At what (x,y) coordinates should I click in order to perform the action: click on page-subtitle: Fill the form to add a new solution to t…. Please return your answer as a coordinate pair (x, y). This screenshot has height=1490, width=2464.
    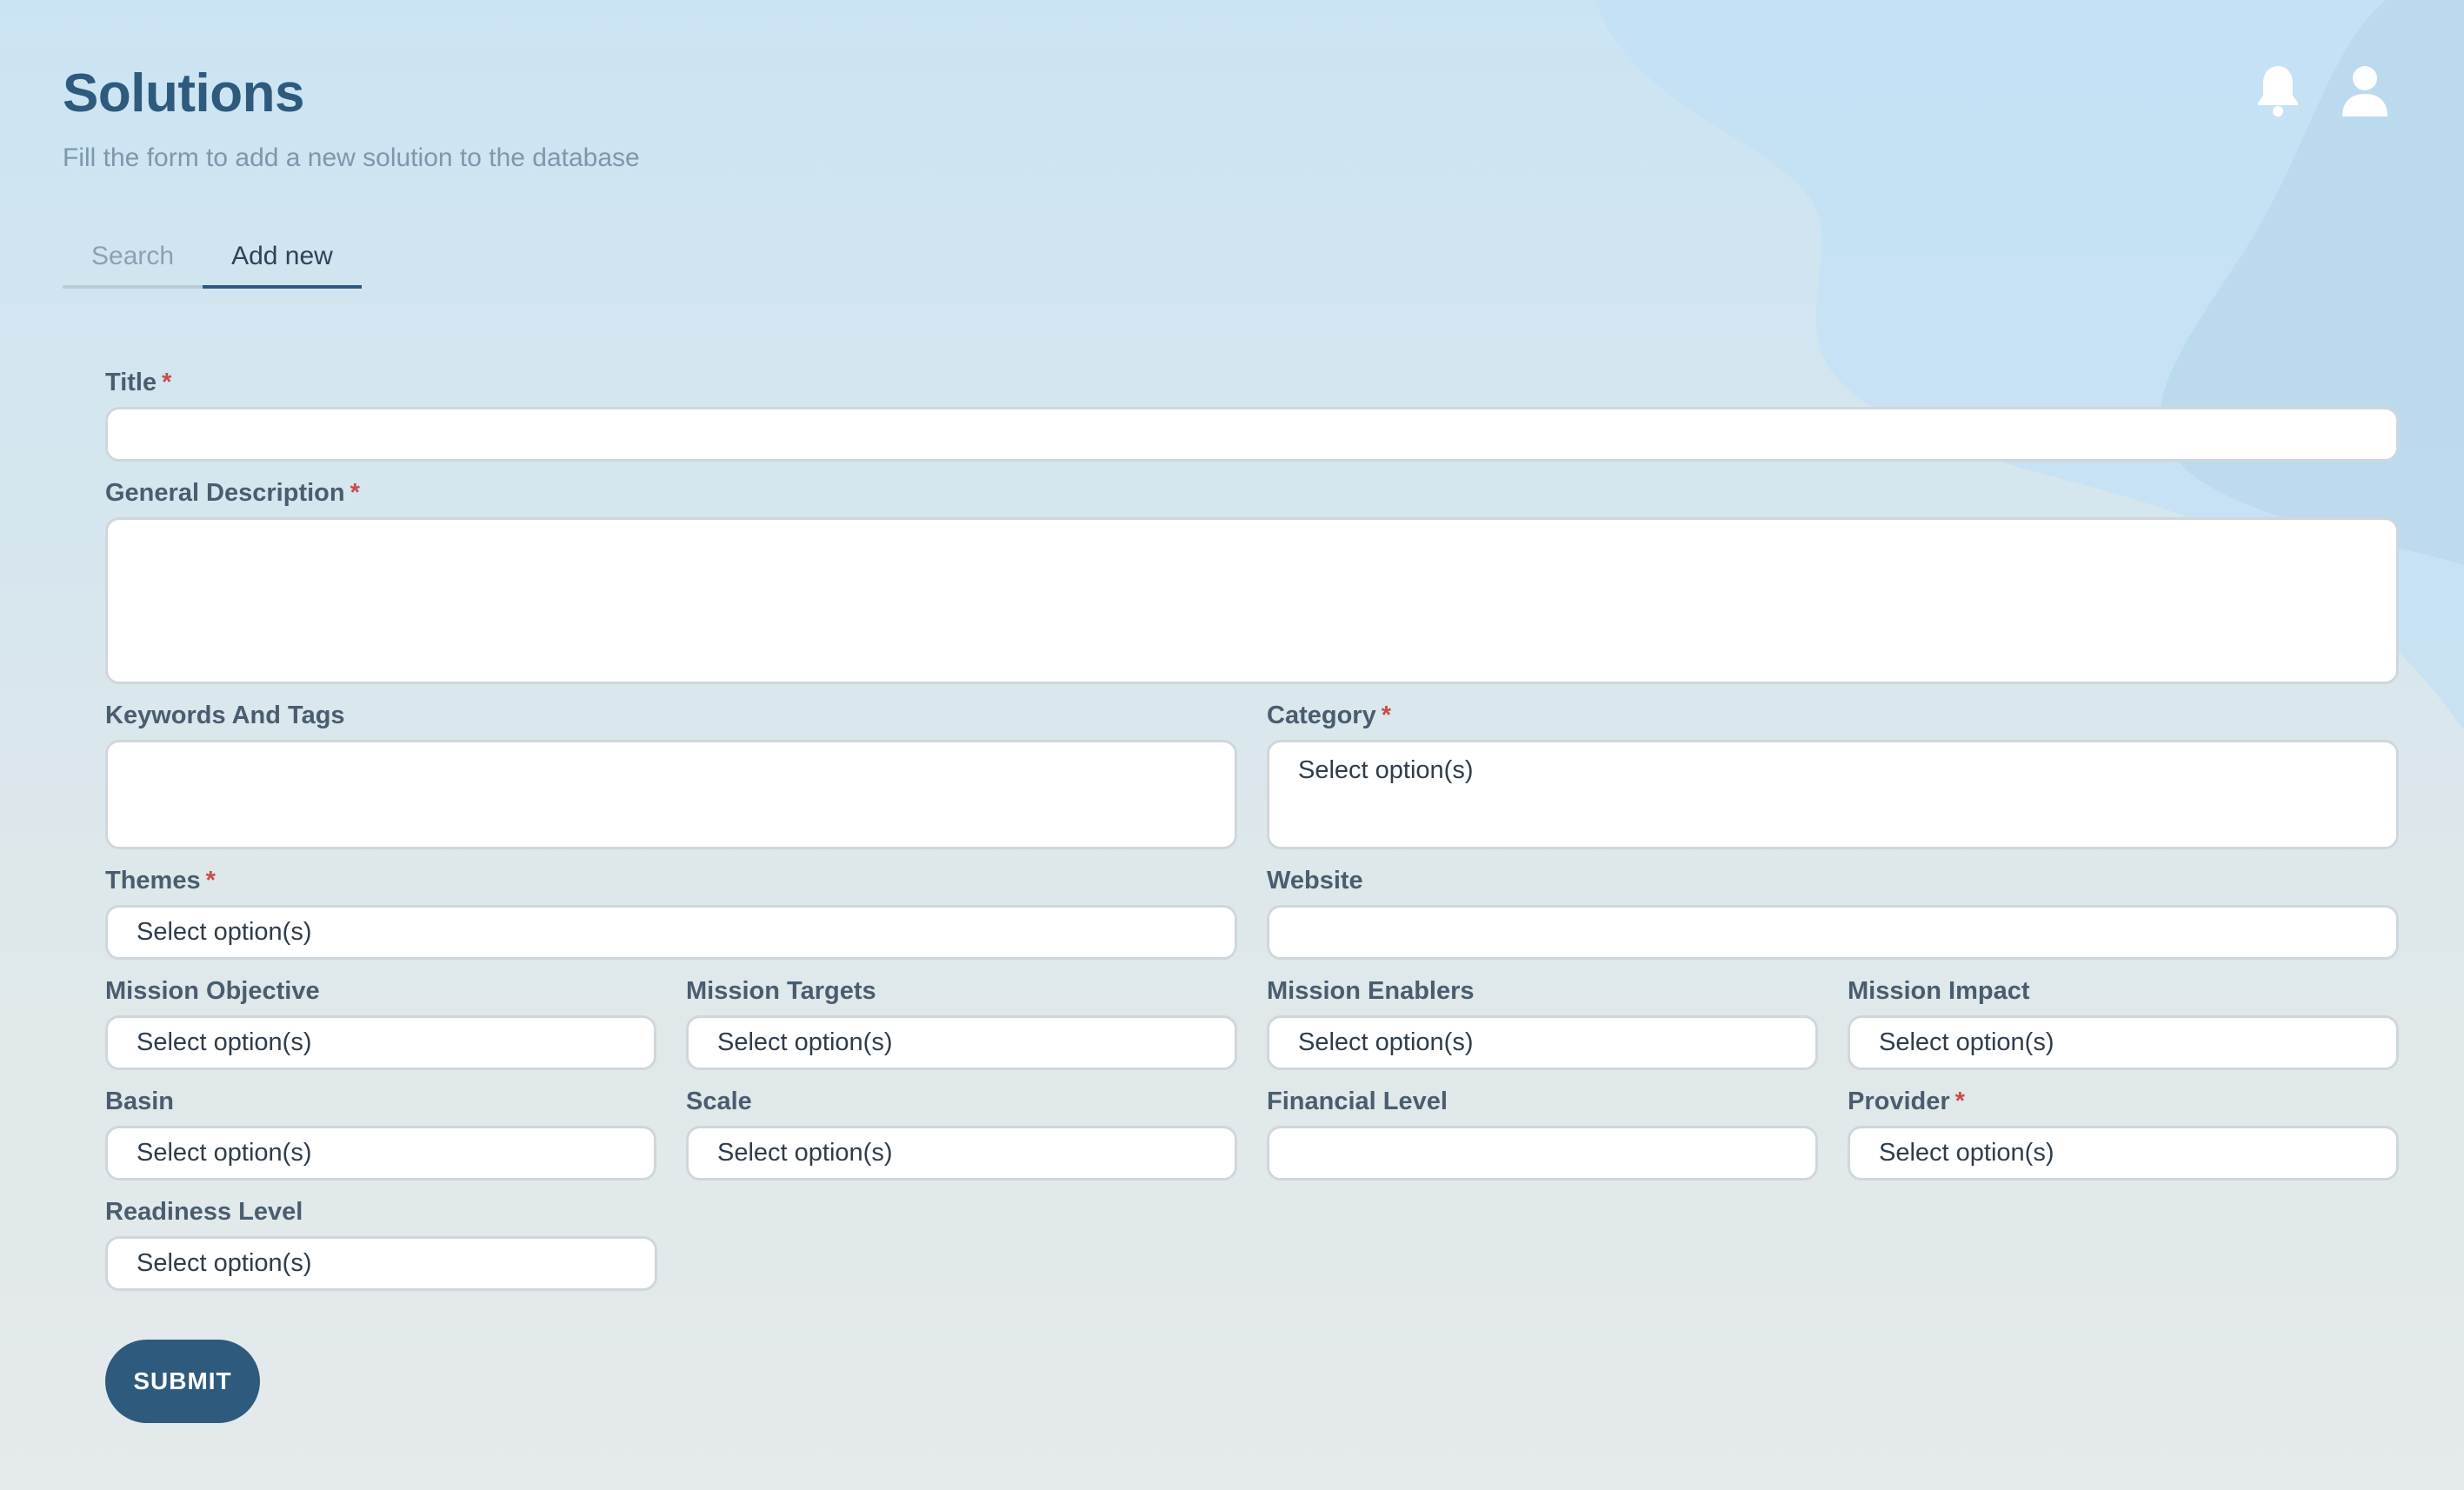
    Looking at the image, I should click on (351, 157).